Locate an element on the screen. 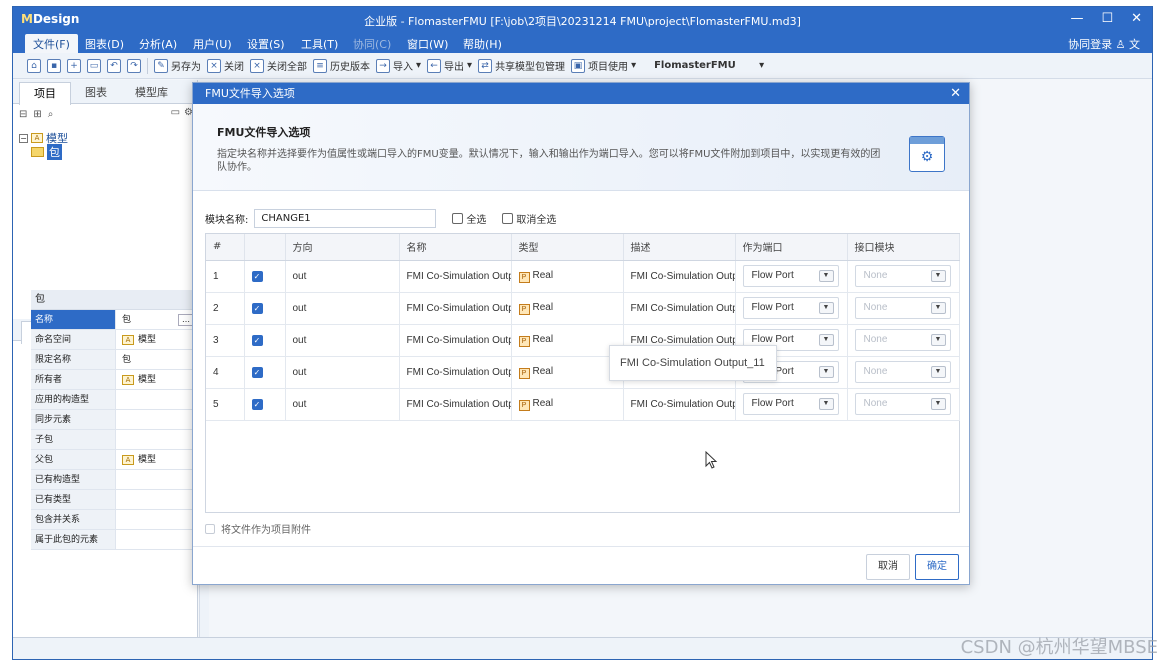 This screenshot has width=1164, height=665. property-row: 命名空间 A 模型 is located at coordinates (114, 340).